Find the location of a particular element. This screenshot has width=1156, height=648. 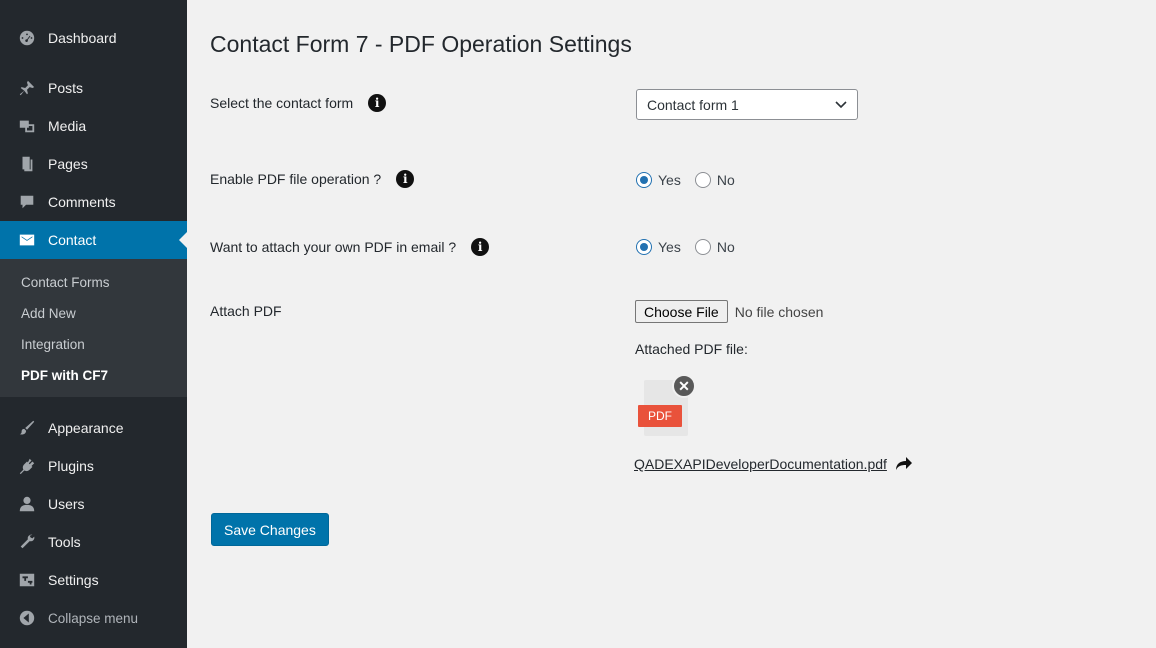

contact-form-select: Contact form 1 is located at coordinates (747, 104).